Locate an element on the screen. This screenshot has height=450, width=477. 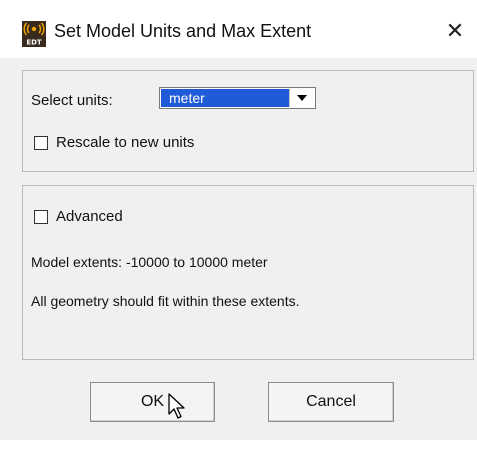
units-select: meter is located at coordinates (237, 98).